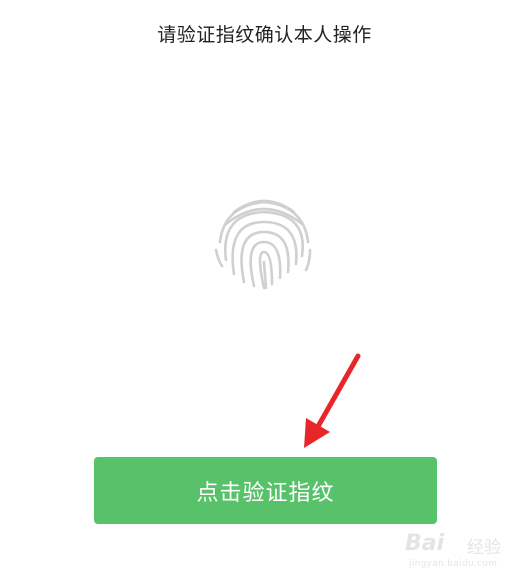 Image resolution: width=529 pixels, height=581 pixels. I want to click on watermark-brand-cn: 经验, so click(484, 548).